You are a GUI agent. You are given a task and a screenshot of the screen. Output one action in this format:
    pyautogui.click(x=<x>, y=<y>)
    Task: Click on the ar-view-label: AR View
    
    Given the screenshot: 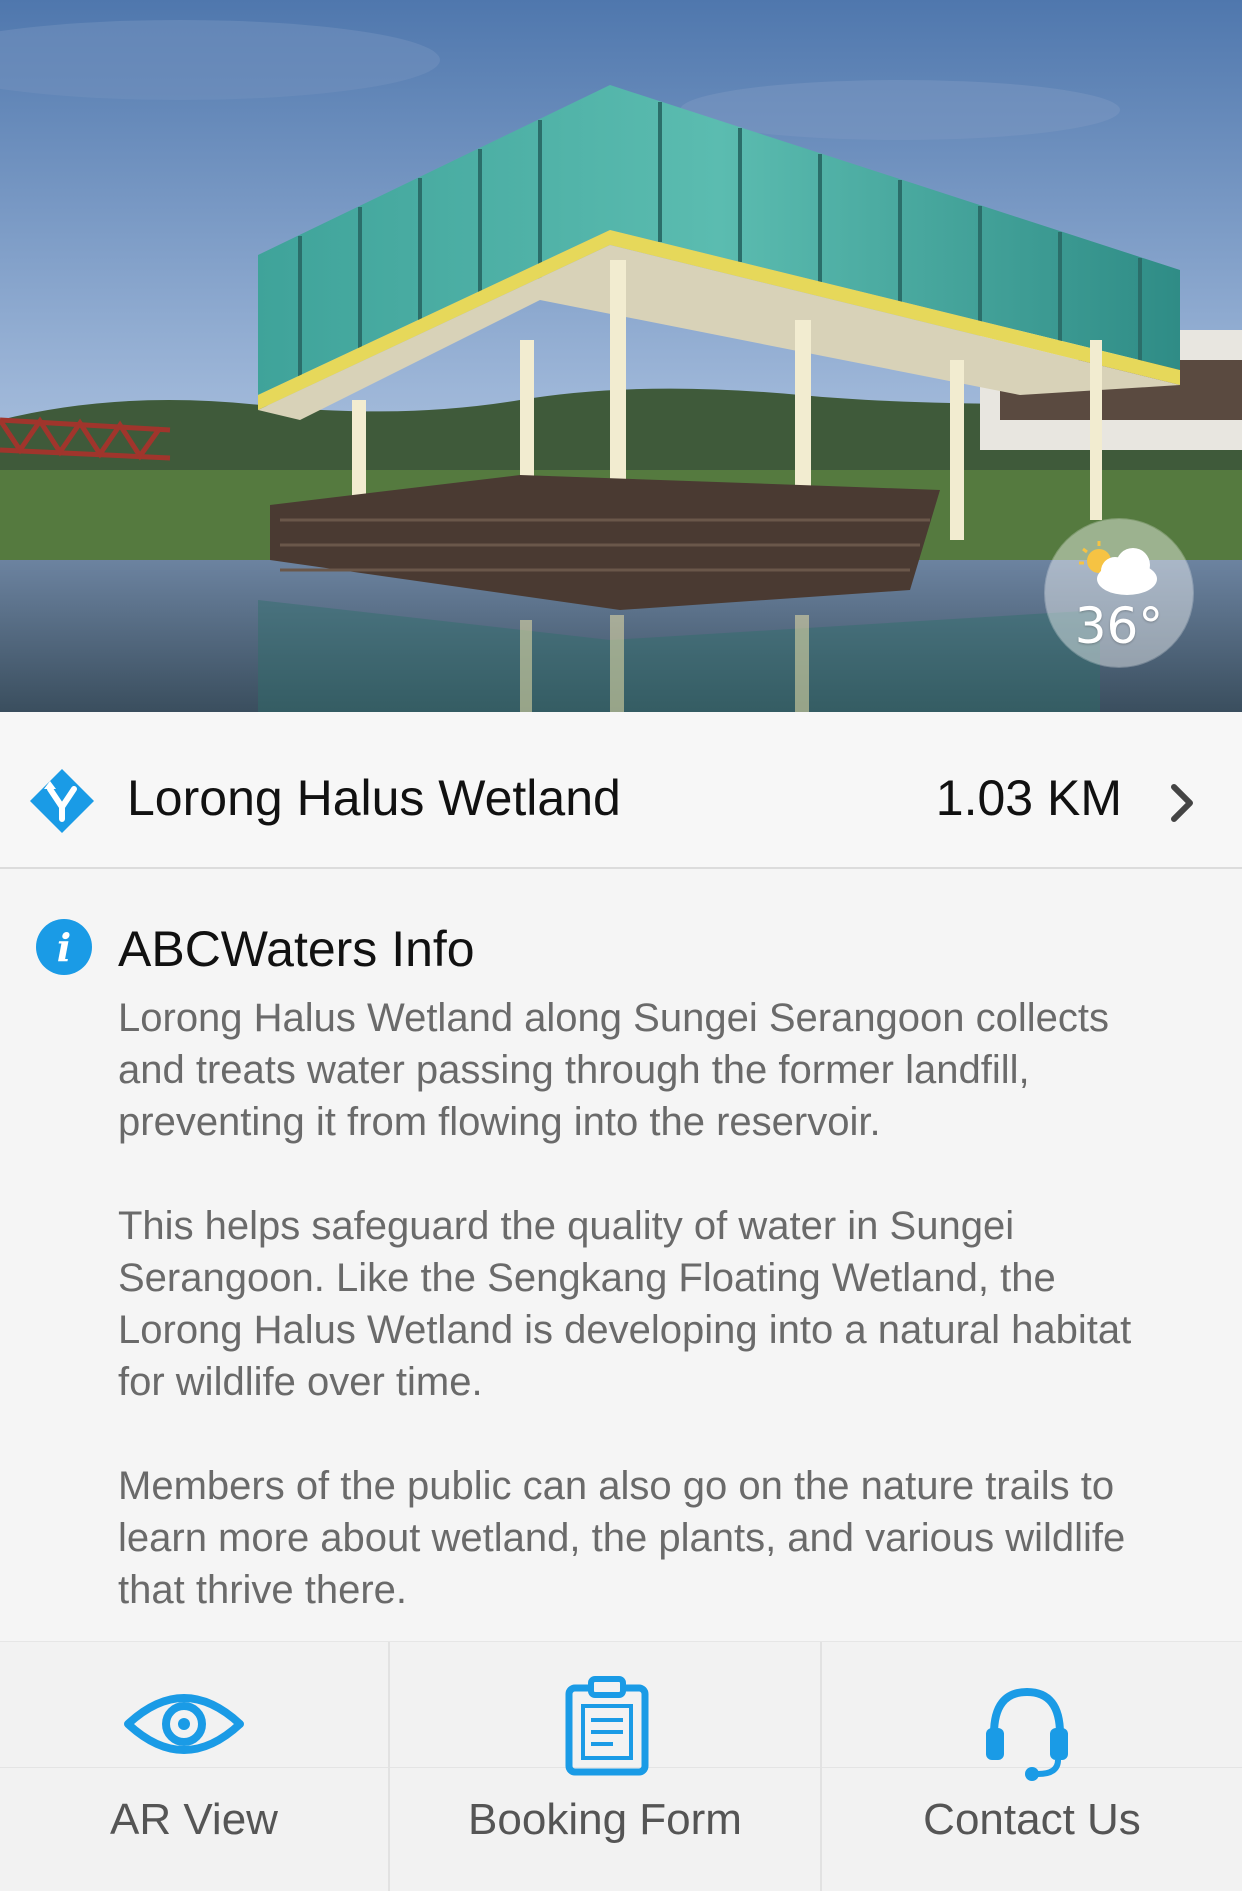 What is the action you would take?
    pyautogui.click(x=194, y=1819)
    